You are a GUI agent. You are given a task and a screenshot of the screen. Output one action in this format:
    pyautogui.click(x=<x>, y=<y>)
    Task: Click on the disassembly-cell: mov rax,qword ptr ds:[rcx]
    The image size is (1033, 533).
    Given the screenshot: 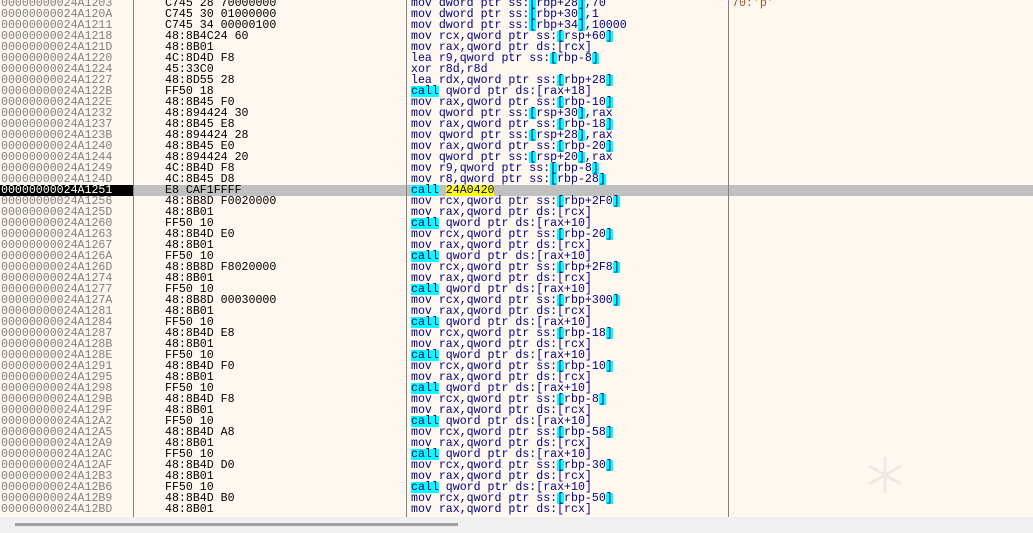 What is the action you would take?
    pyautogui.click(x=501, y=509)
    